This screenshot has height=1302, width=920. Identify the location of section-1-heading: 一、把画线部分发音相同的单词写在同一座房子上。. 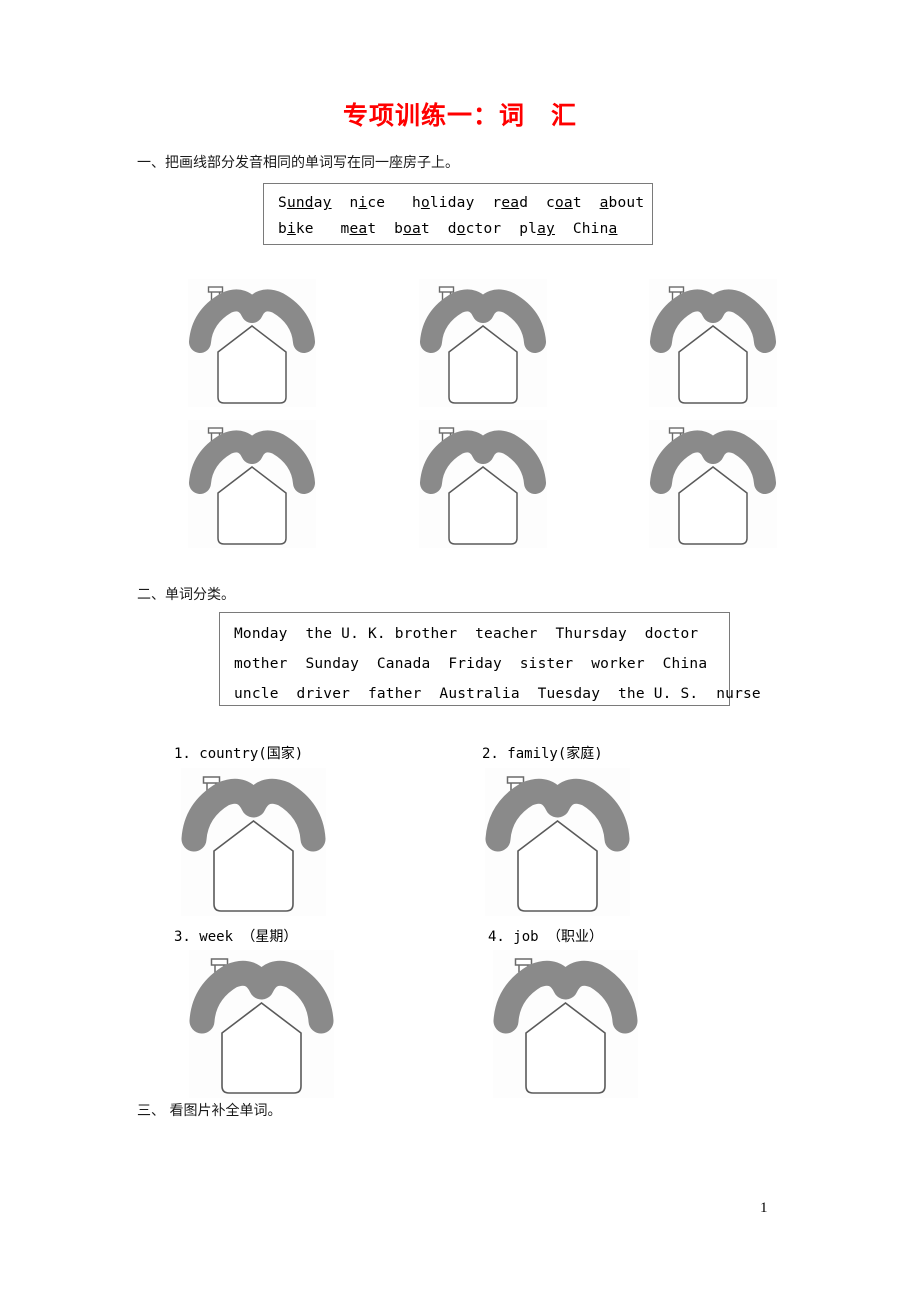
(298, 163).